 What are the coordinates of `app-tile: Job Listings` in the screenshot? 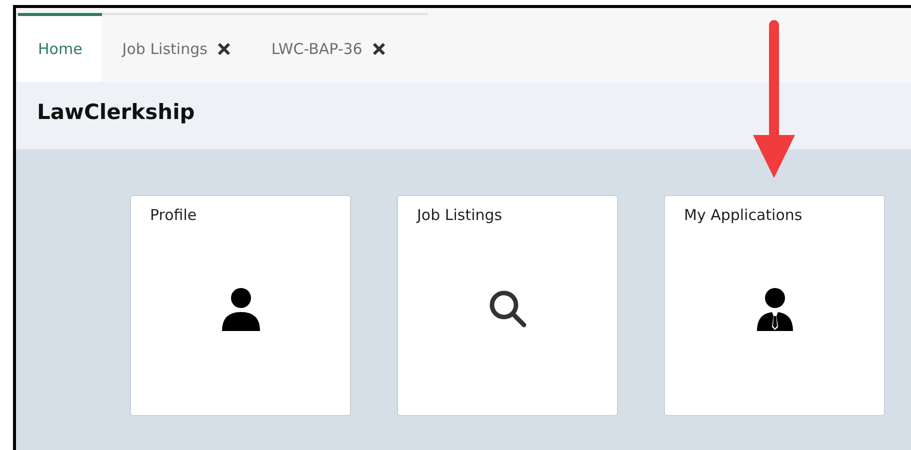 It's located at (507, 305).